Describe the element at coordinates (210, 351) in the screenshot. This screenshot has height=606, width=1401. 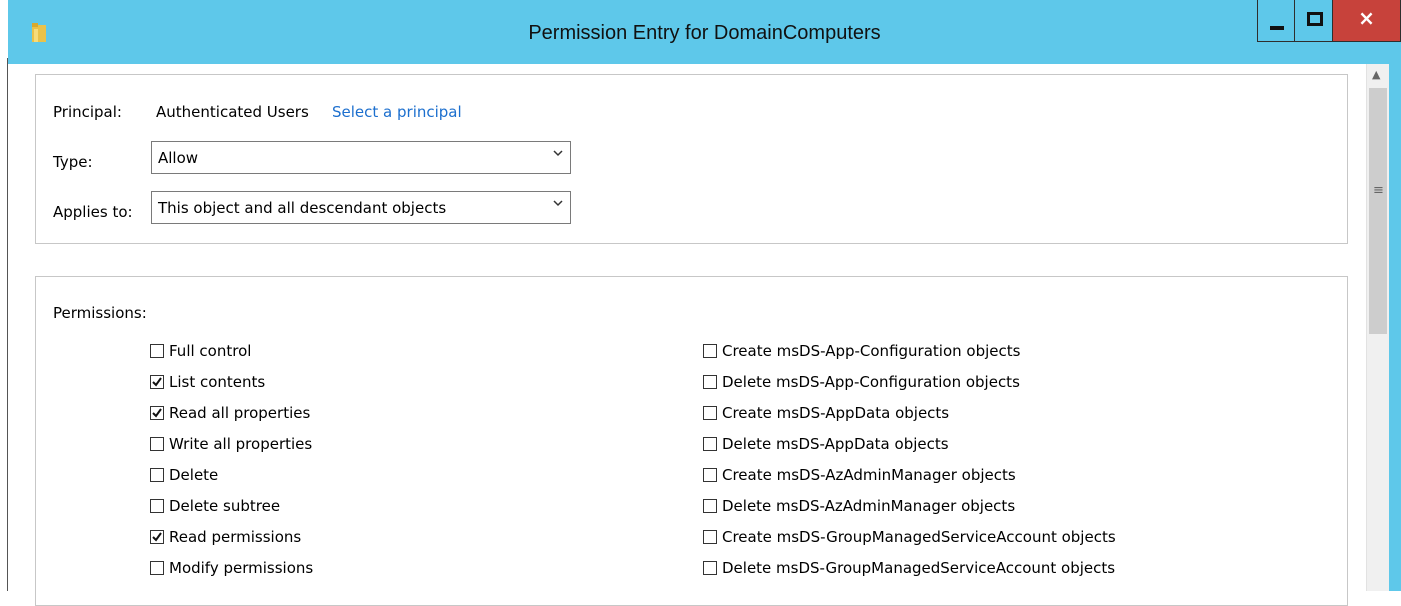
I see `permission-label: Full control` at that location.